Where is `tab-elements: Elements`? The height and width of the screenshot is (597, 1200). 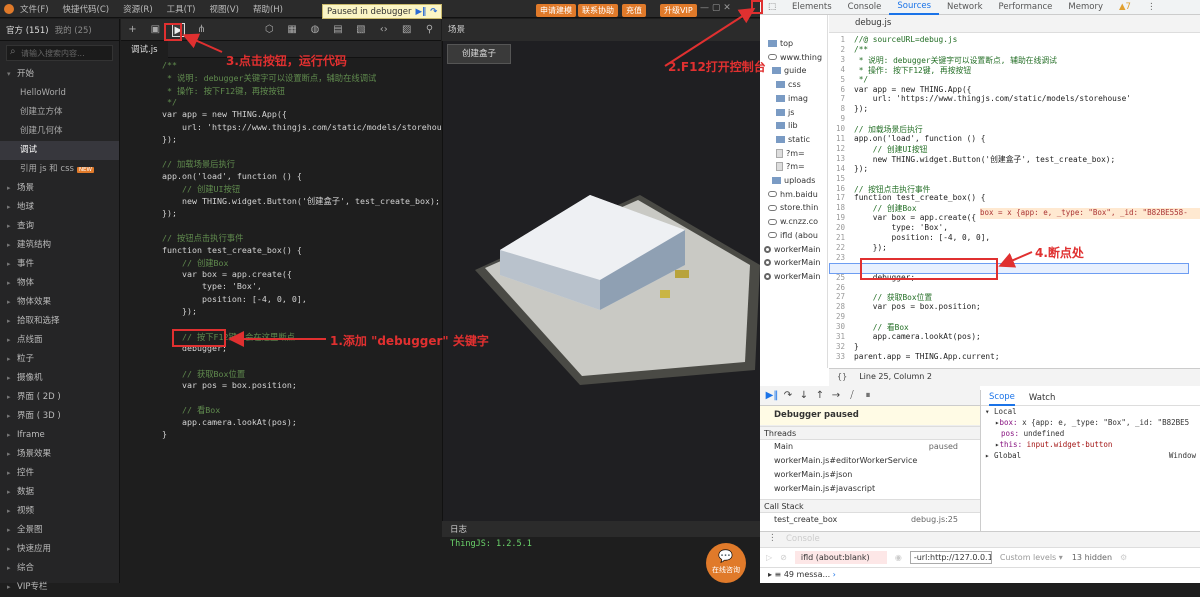
tab-elements: Elements is located at coordinates (812, 7).